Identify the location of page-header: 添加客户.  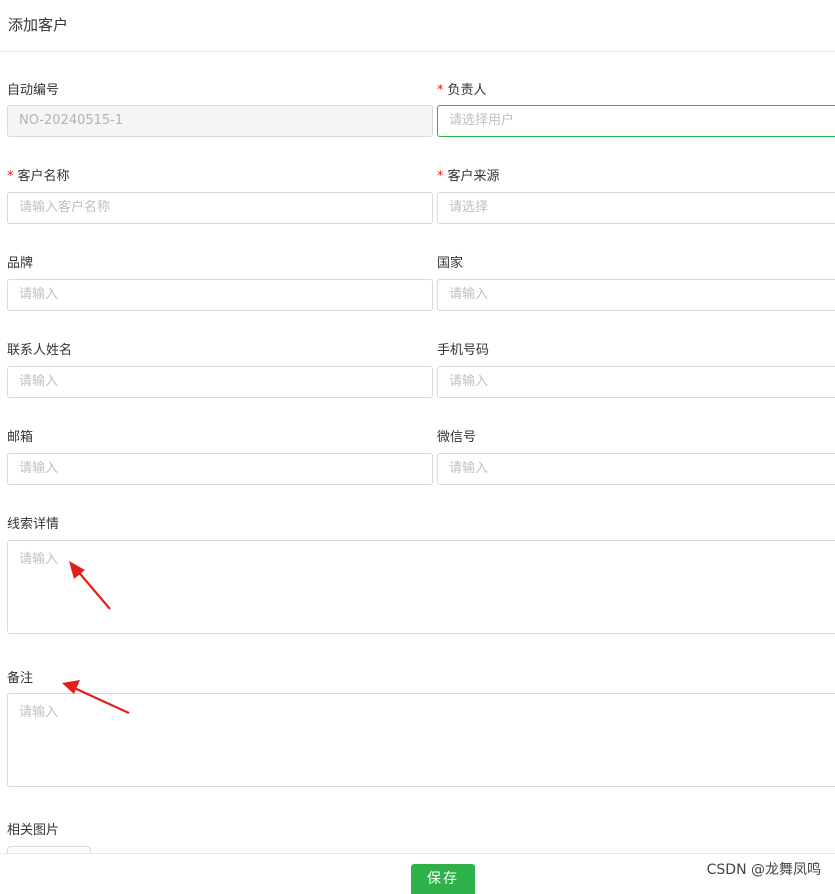
(417, 26).